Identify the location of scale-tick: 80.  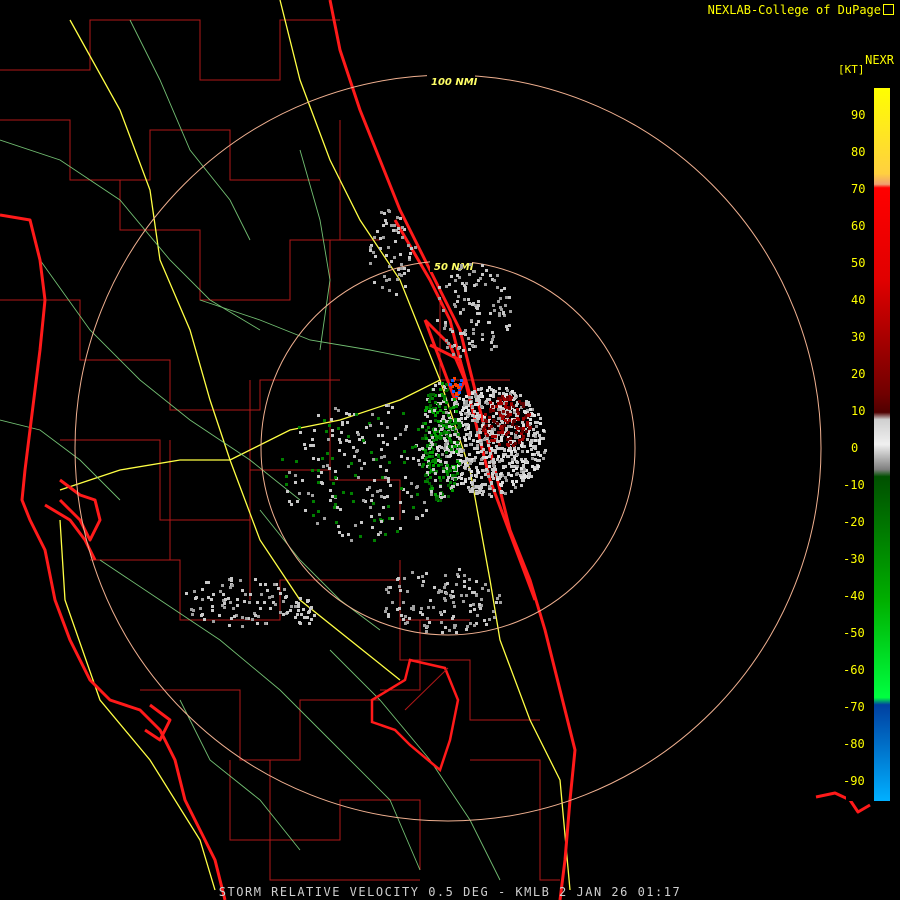
(858, 152).